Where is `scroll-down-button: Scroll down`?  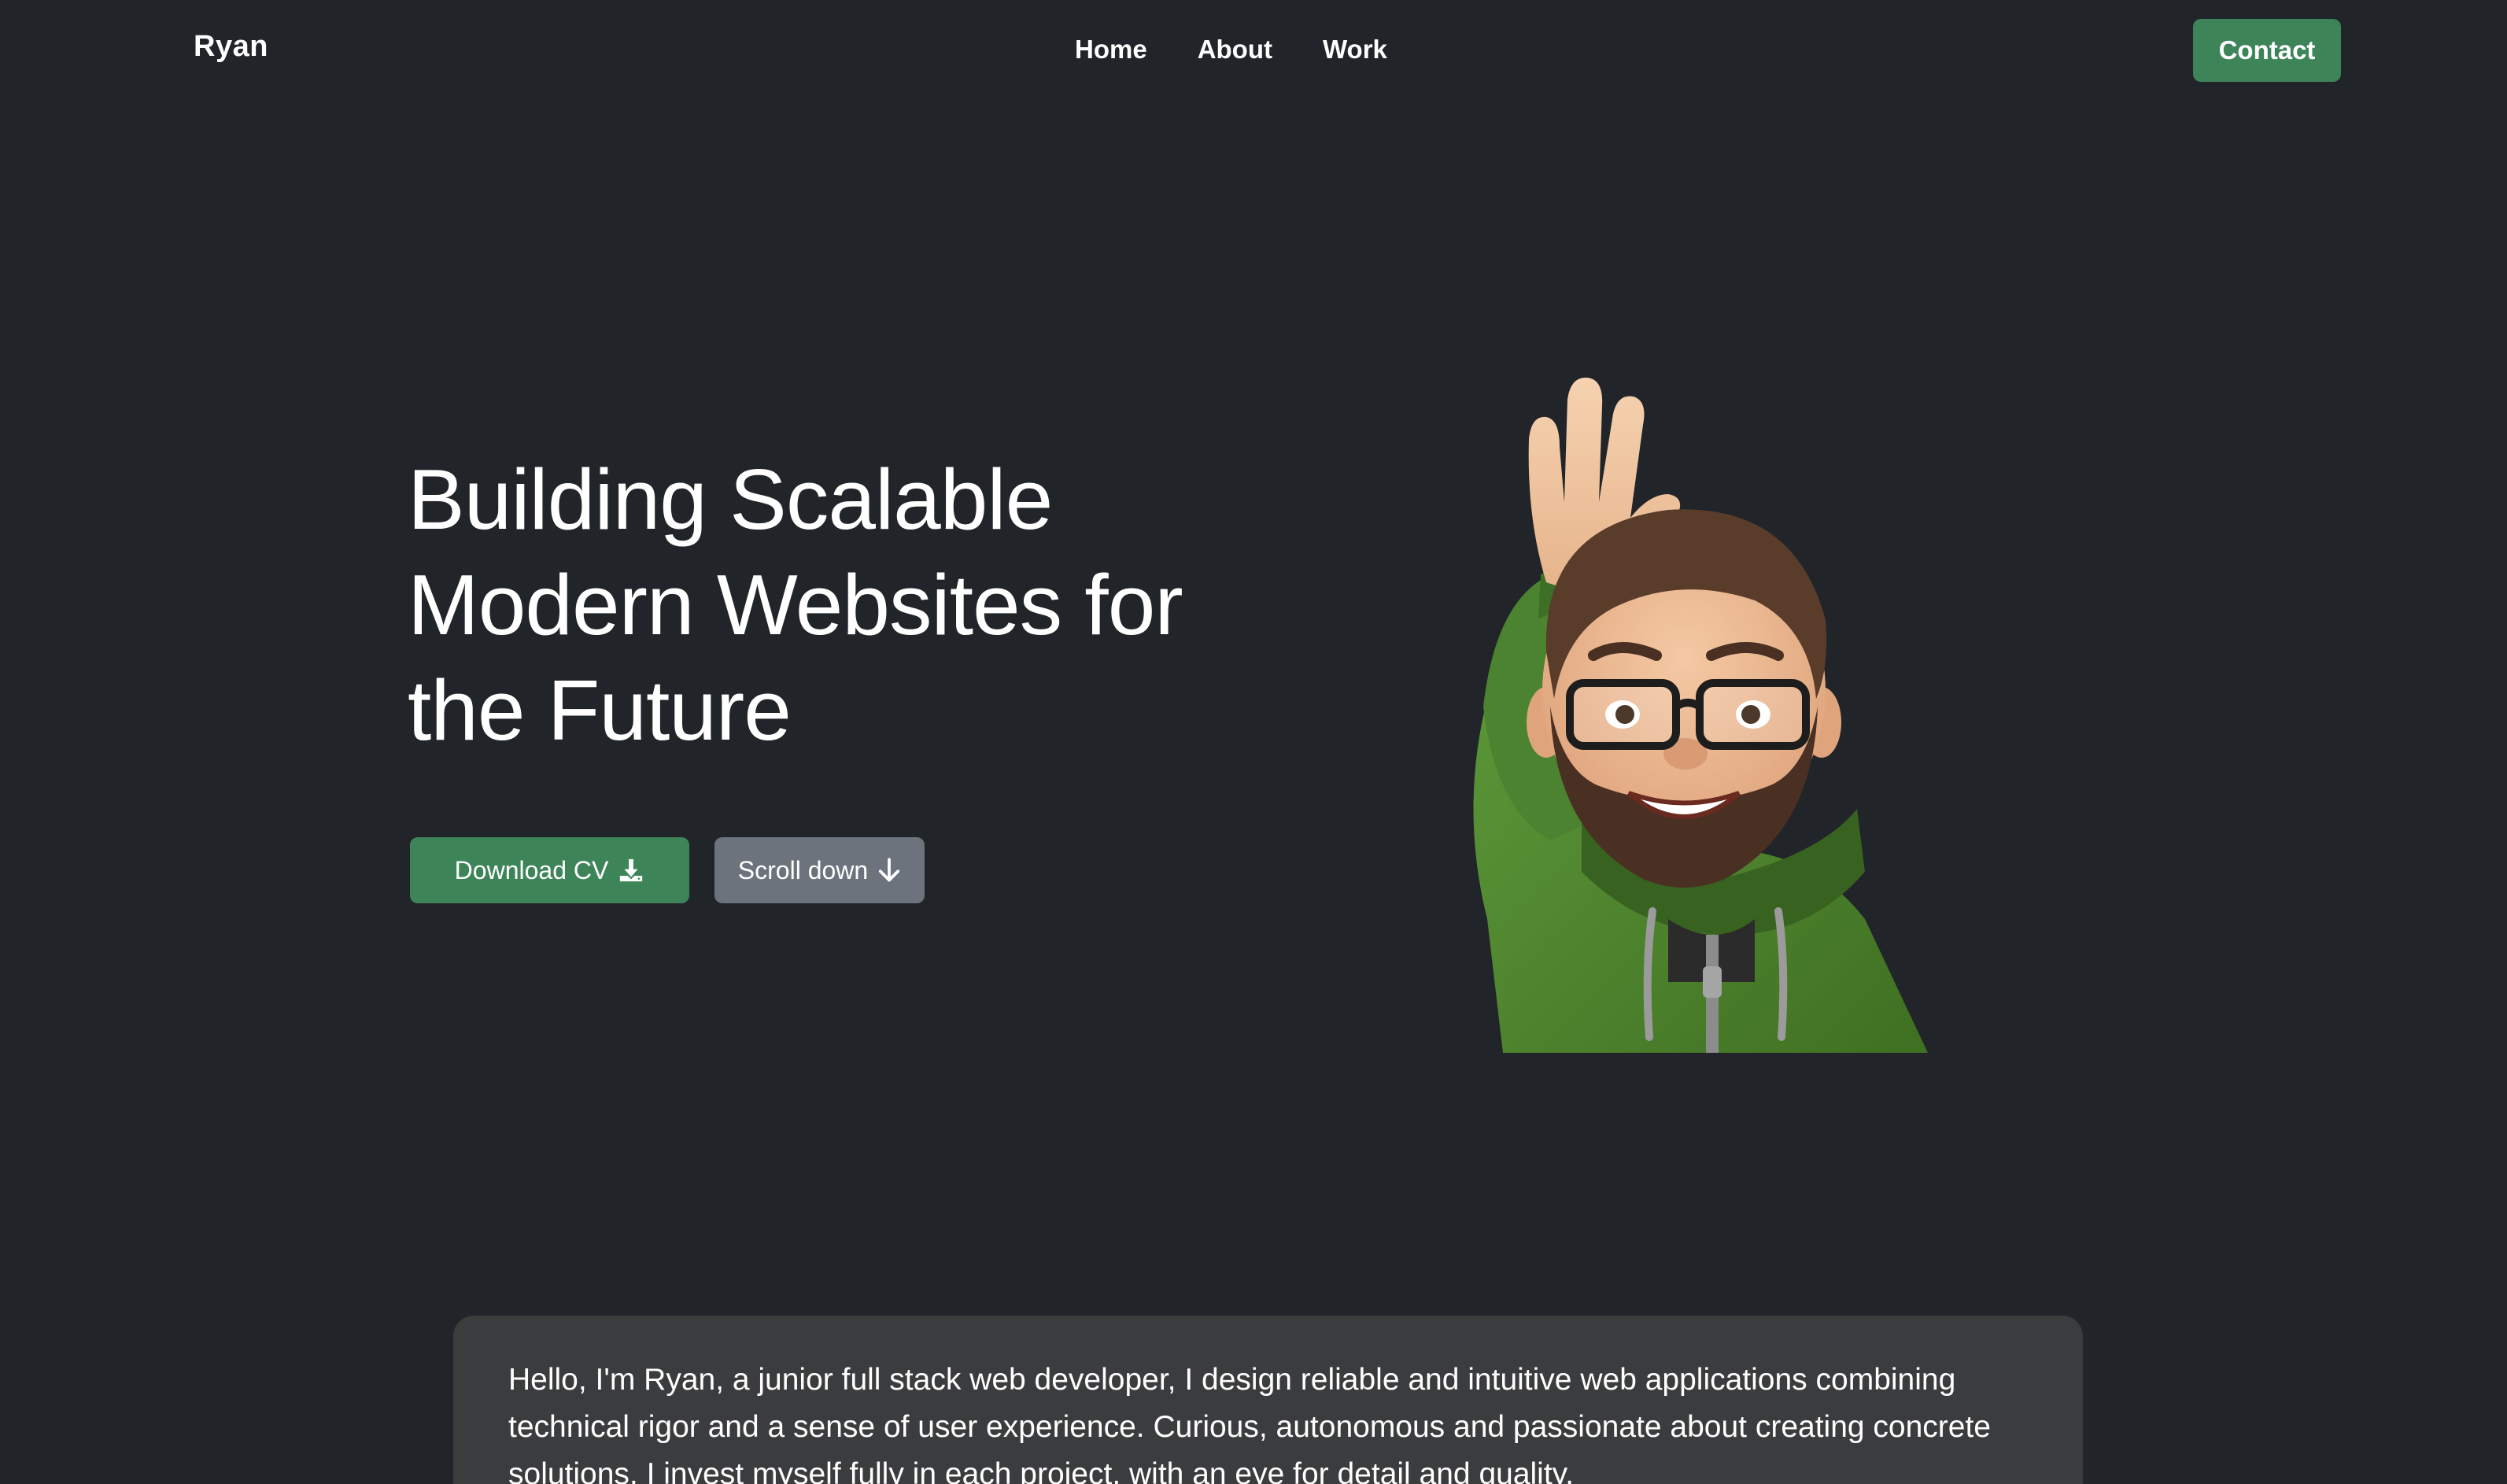 scroll-down-button: Scroll down is located at coordinates (819, 870).